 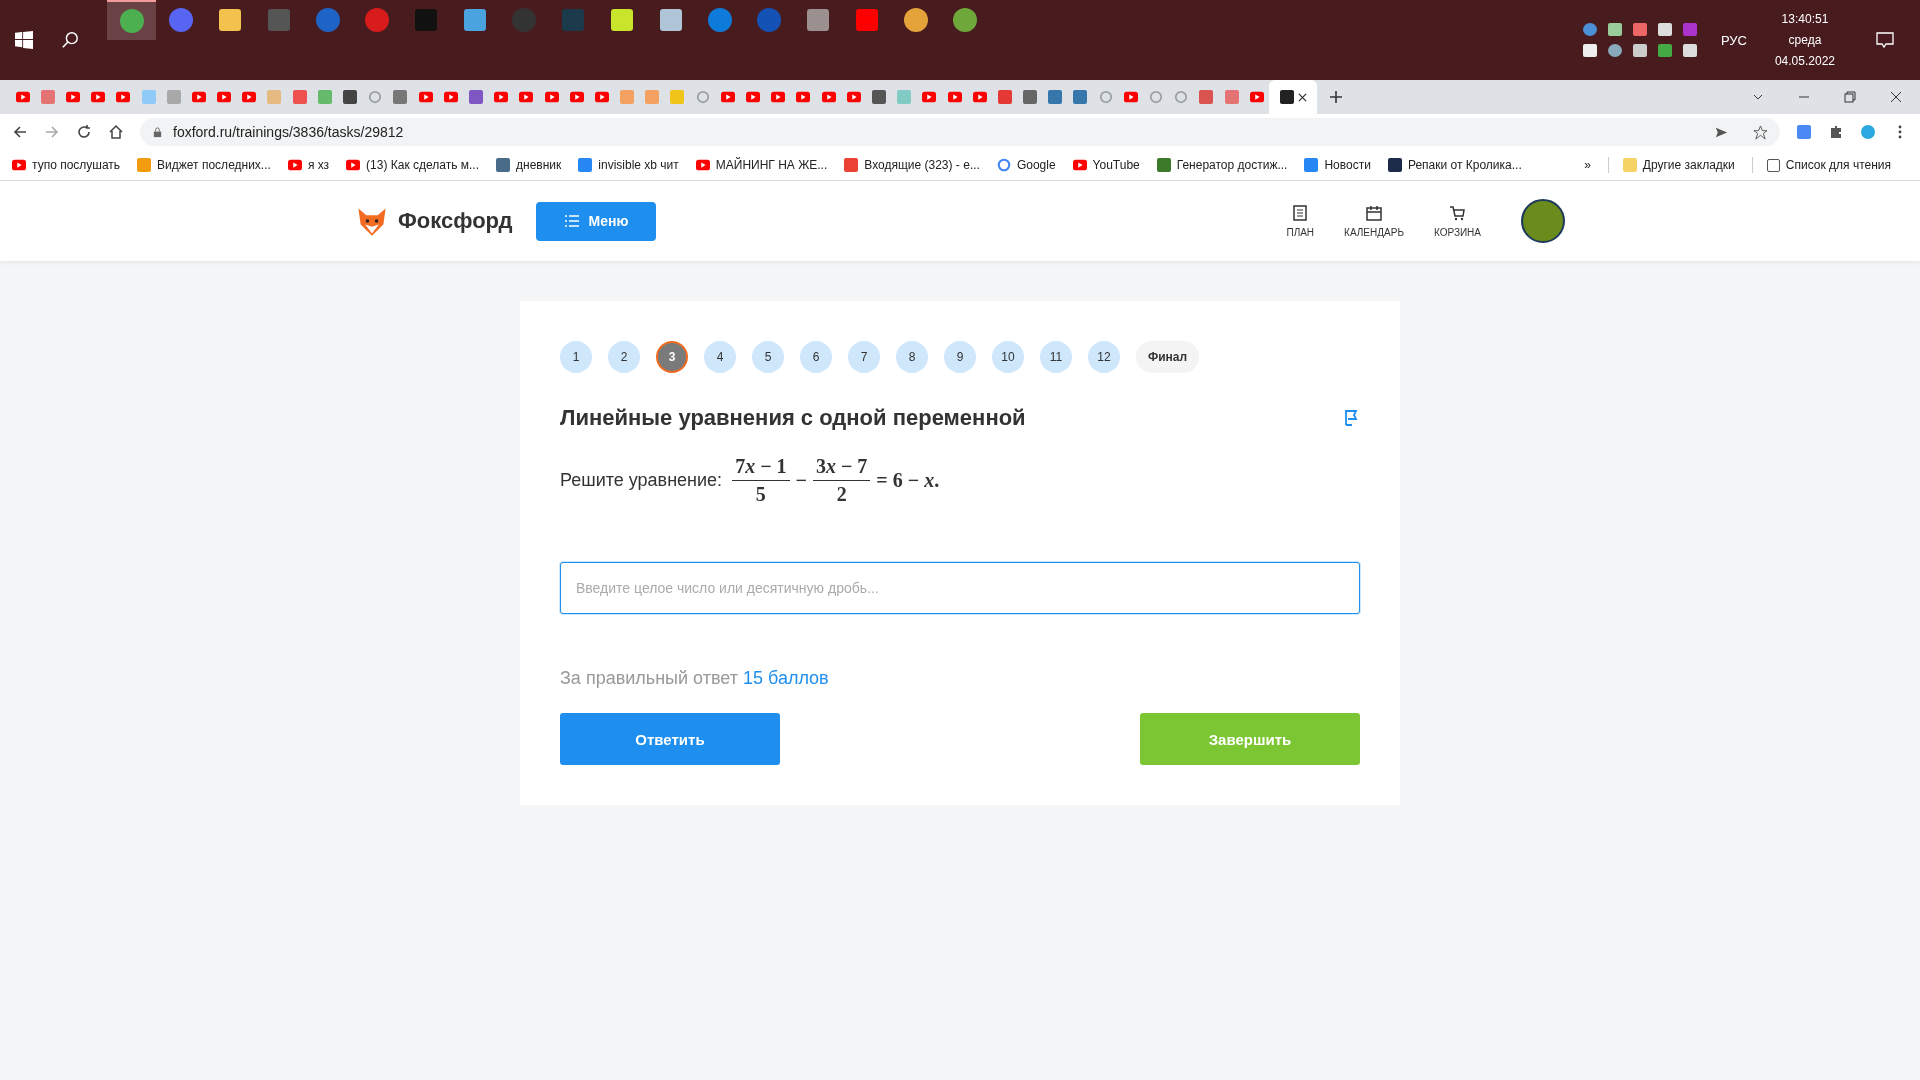 I want to click on reading-list-icon, so click(x=1773, y=165).